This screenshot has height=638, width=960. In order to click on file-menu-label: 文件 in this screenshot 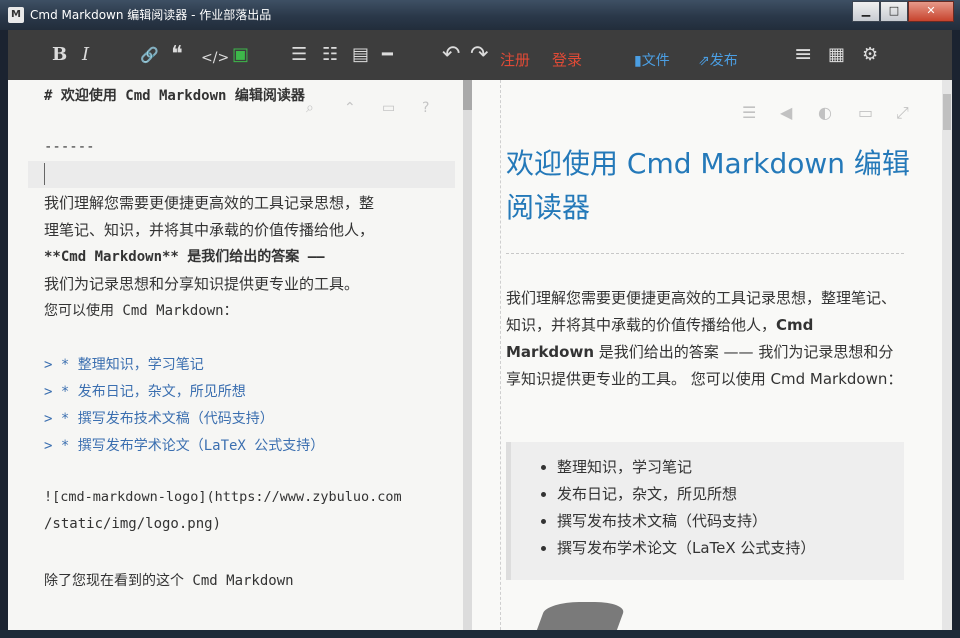, I will do `click(655, 61)`.